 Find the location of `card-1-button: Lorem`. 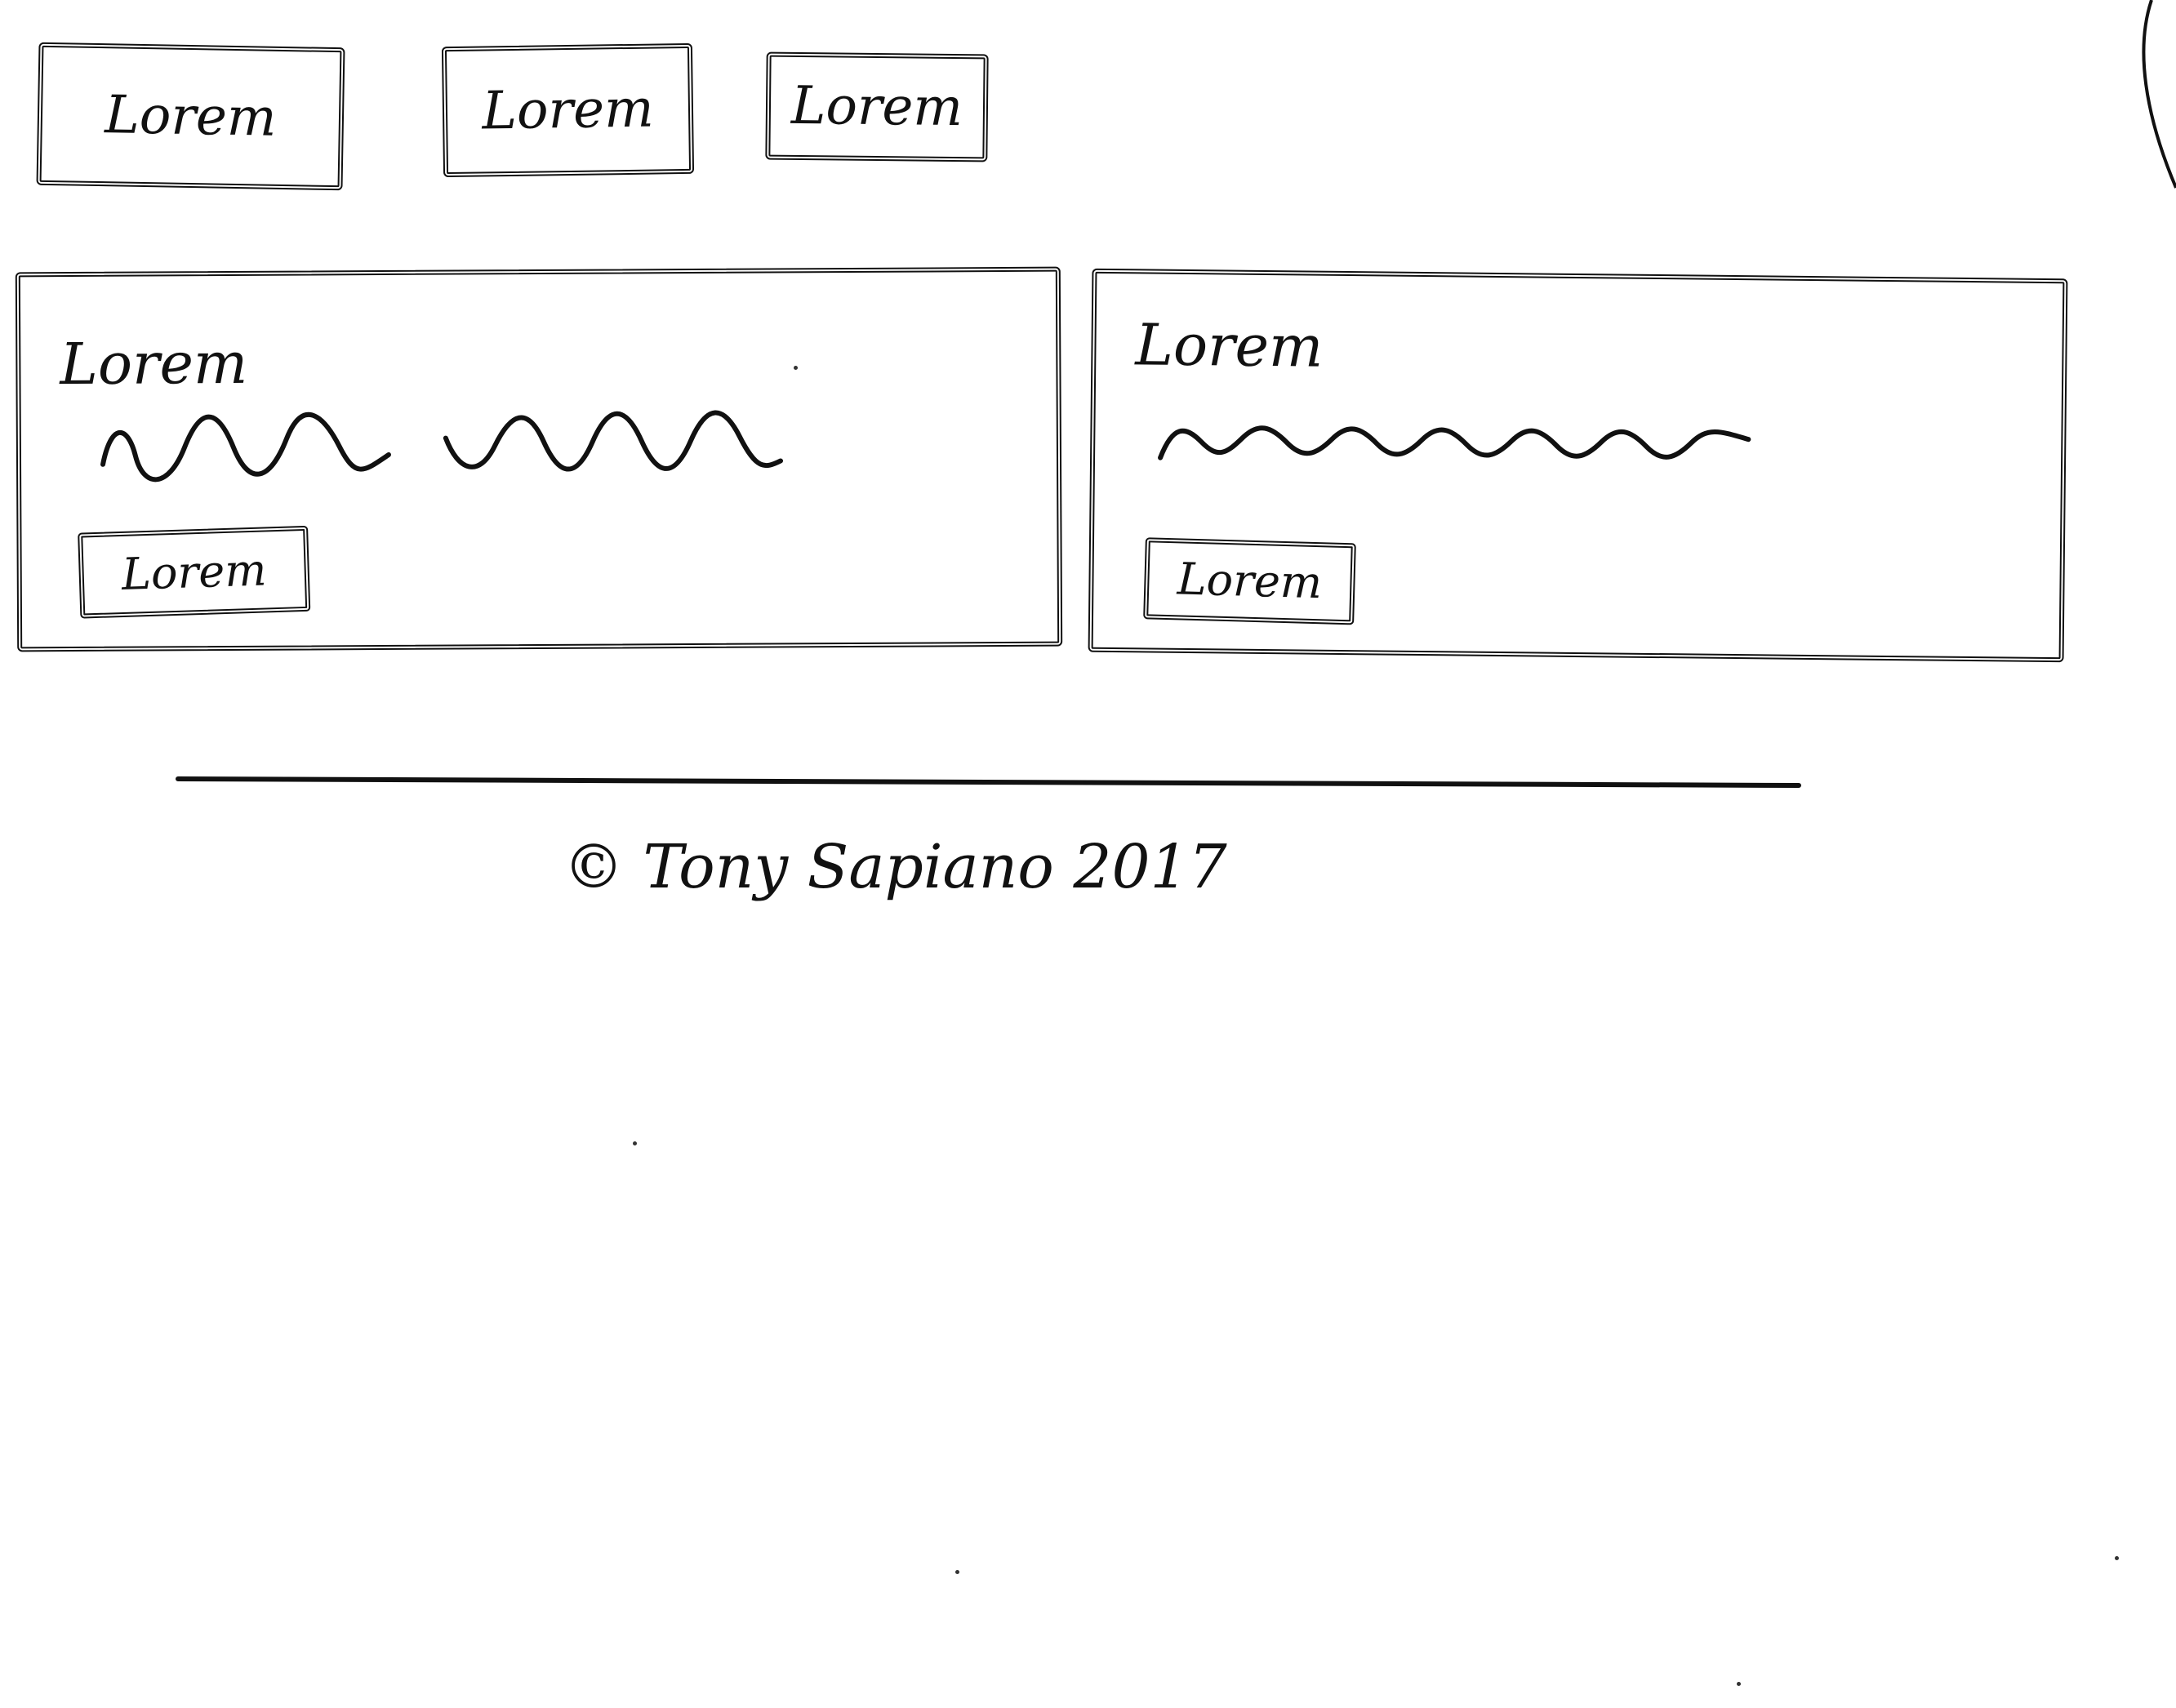

card-1-button: Lorem is located at coordinates (194, 572).